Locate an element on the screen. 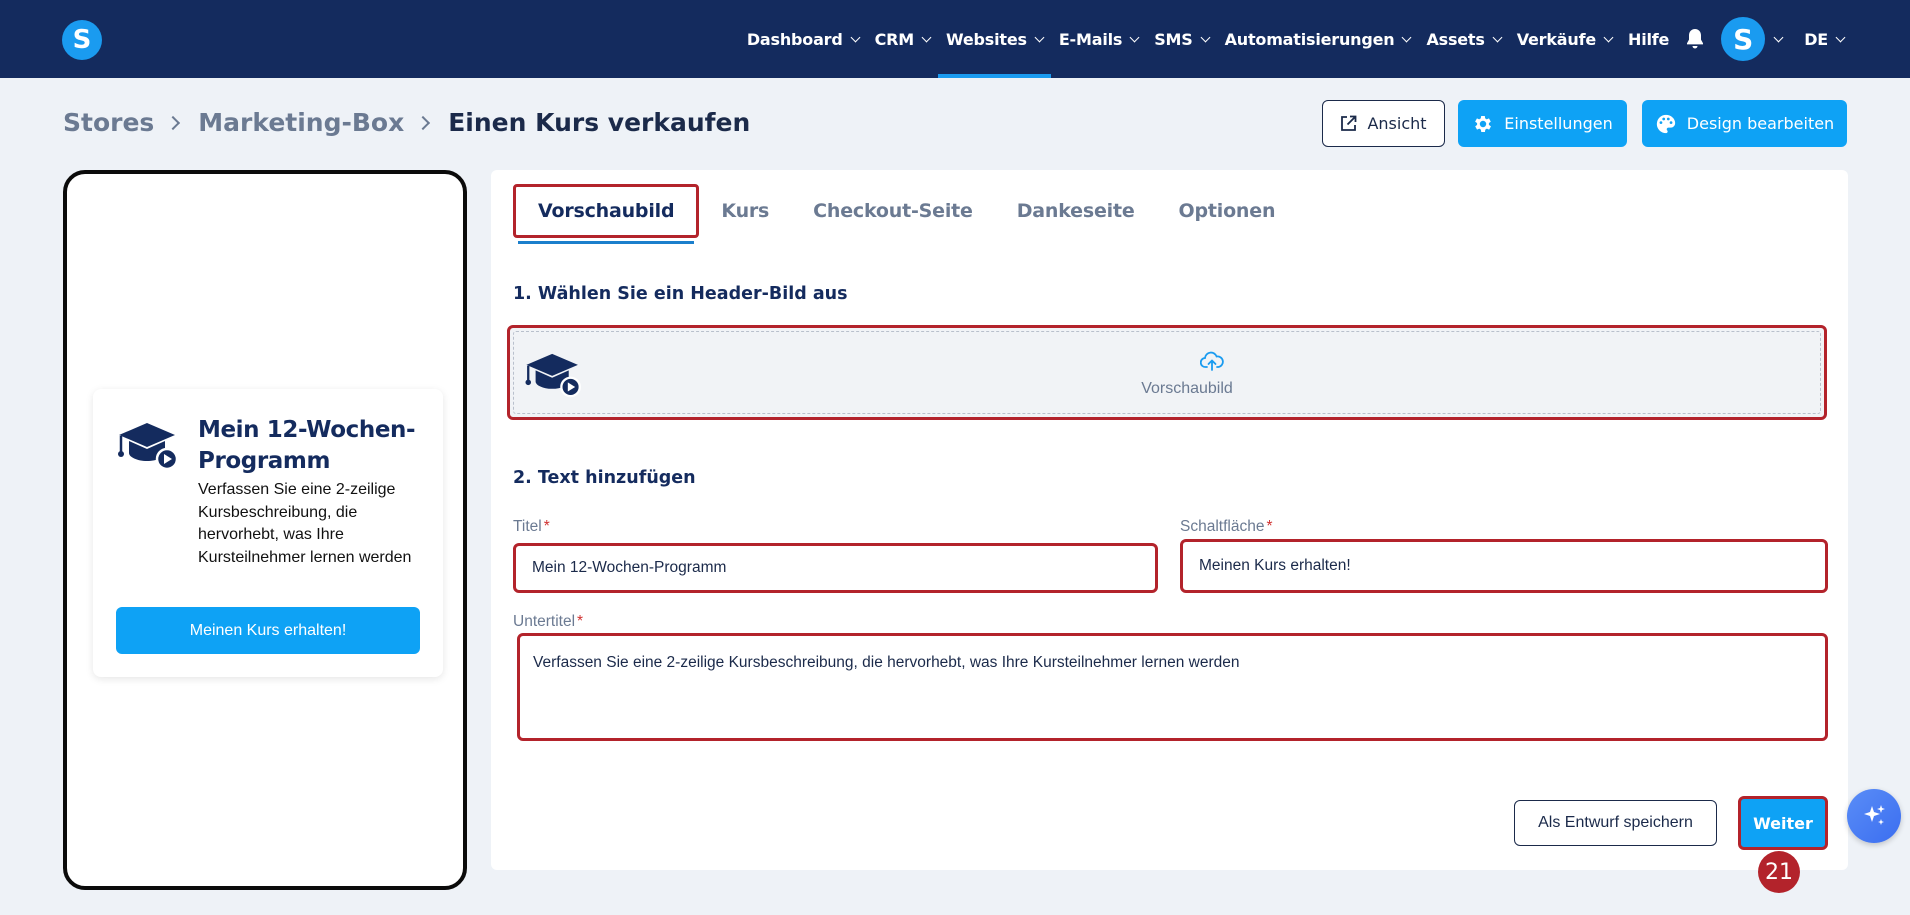  bell-icon is located at coordinates (1695, 39).